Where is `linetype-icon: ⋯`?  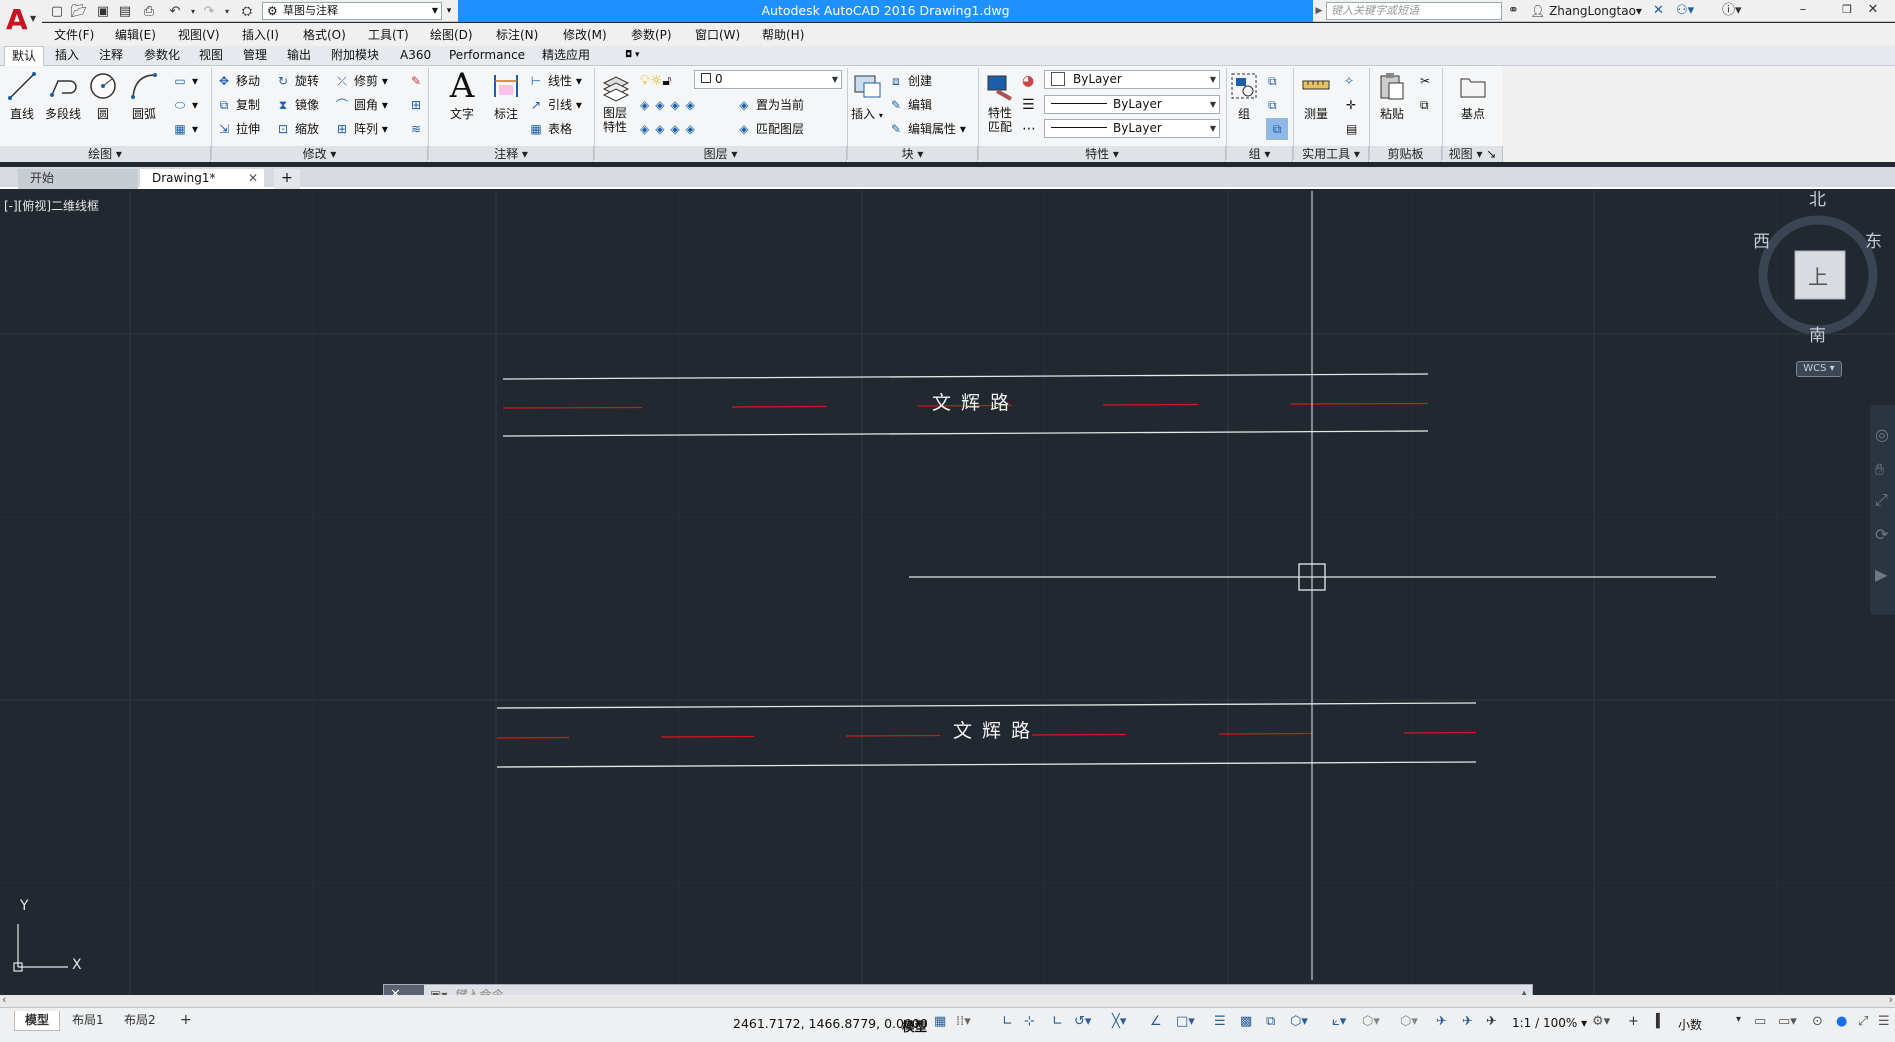 linetype-icon: ⋯ is located at coordinates (1029, 129).